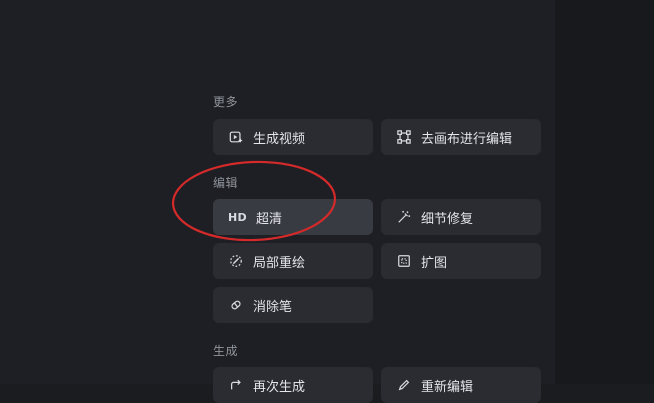 The width and height of the screenshot is (654, 403). I want to click on right-side-area, so click(604, 192).